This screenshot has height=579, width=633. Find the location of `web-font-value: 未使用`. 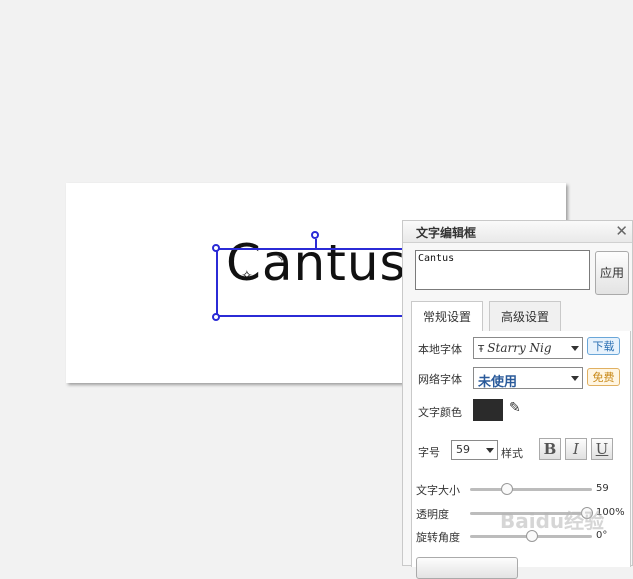

web-font-value: 未使用 is located at coordinates (498, 382).